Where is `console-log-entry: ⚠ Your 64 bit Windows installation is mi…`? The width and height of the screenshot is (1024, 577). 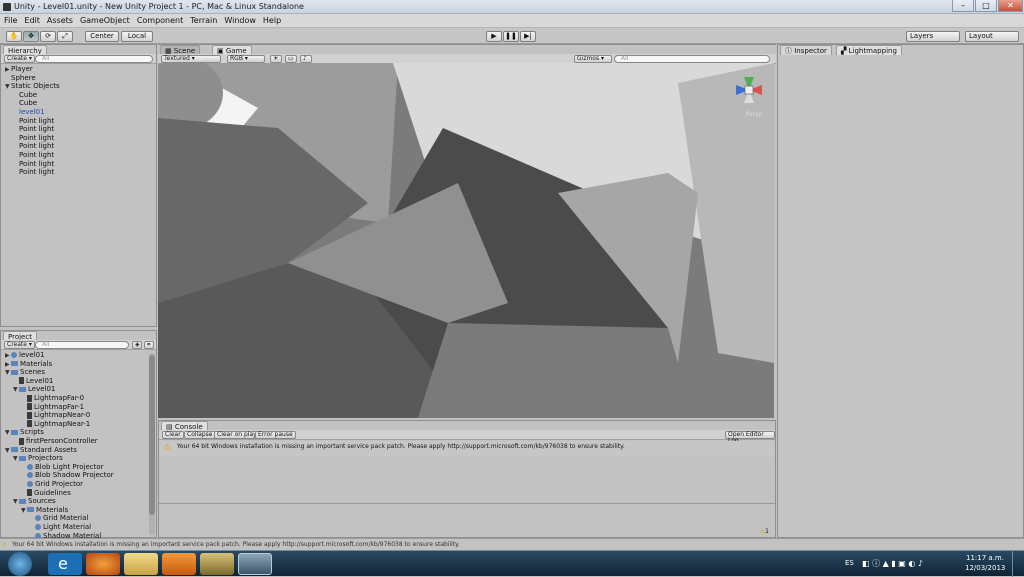
console-log-entry: ⚠ Your 64 bit Windows installation is mi… is located at coordinates (467, 449).